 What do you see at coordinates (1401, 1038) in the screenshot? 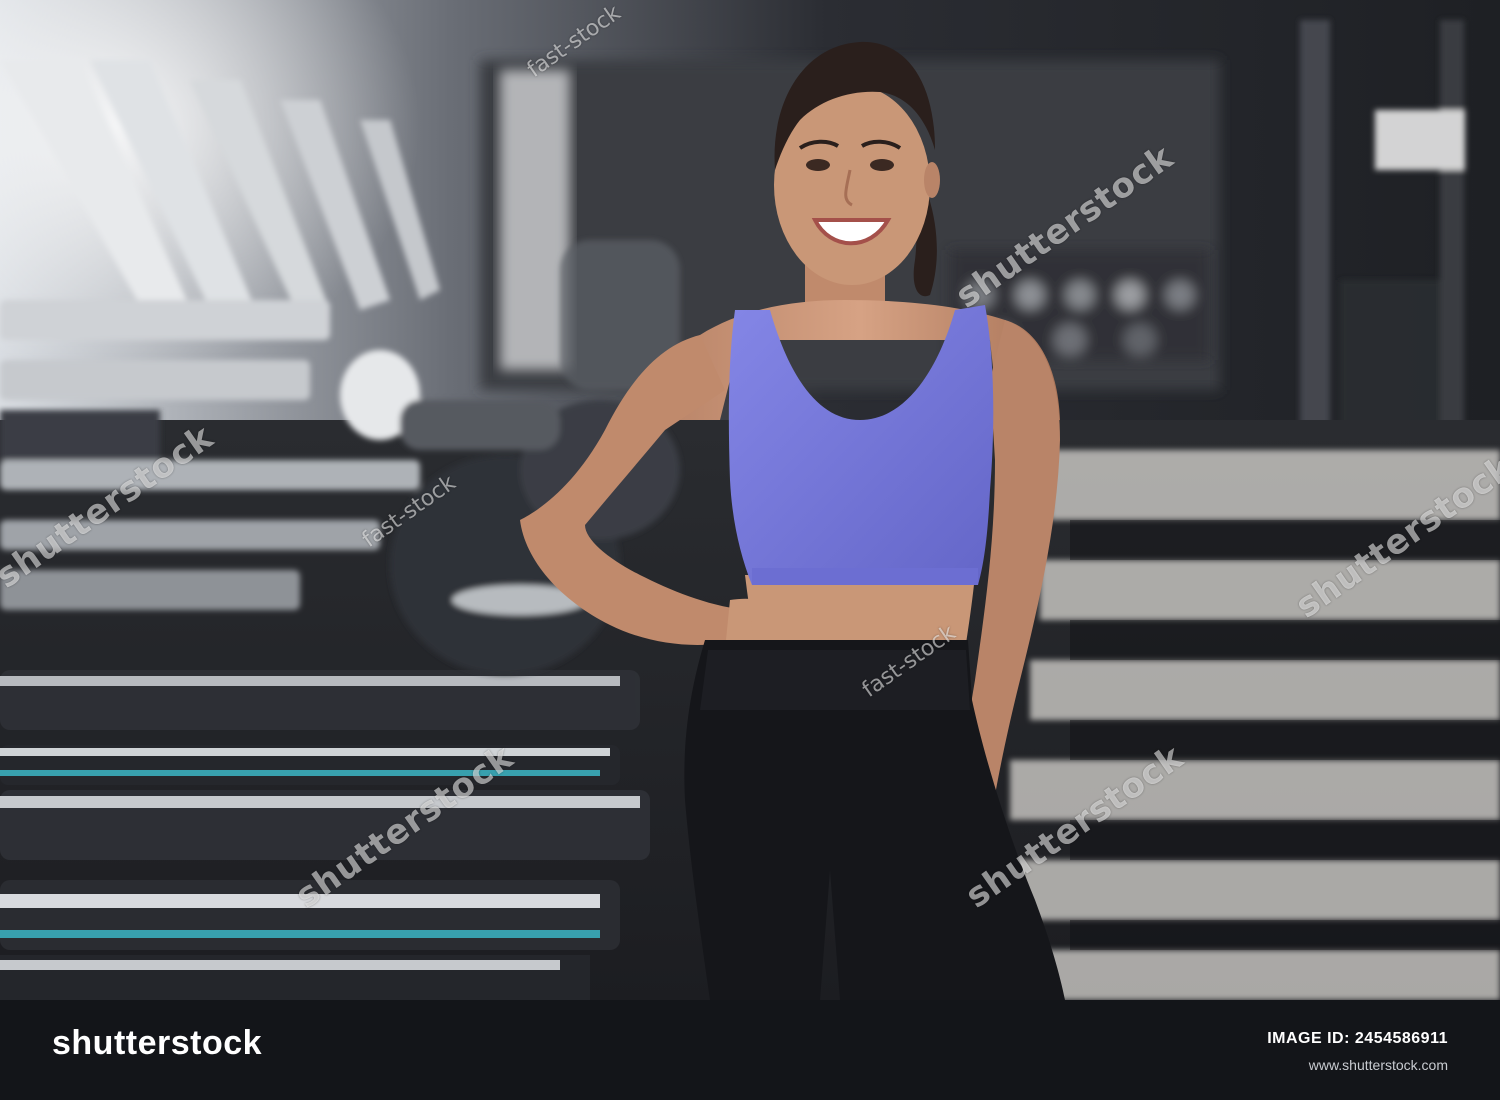
I see `image-id-value: 2454586911` at bounding box center [1401, 1038].